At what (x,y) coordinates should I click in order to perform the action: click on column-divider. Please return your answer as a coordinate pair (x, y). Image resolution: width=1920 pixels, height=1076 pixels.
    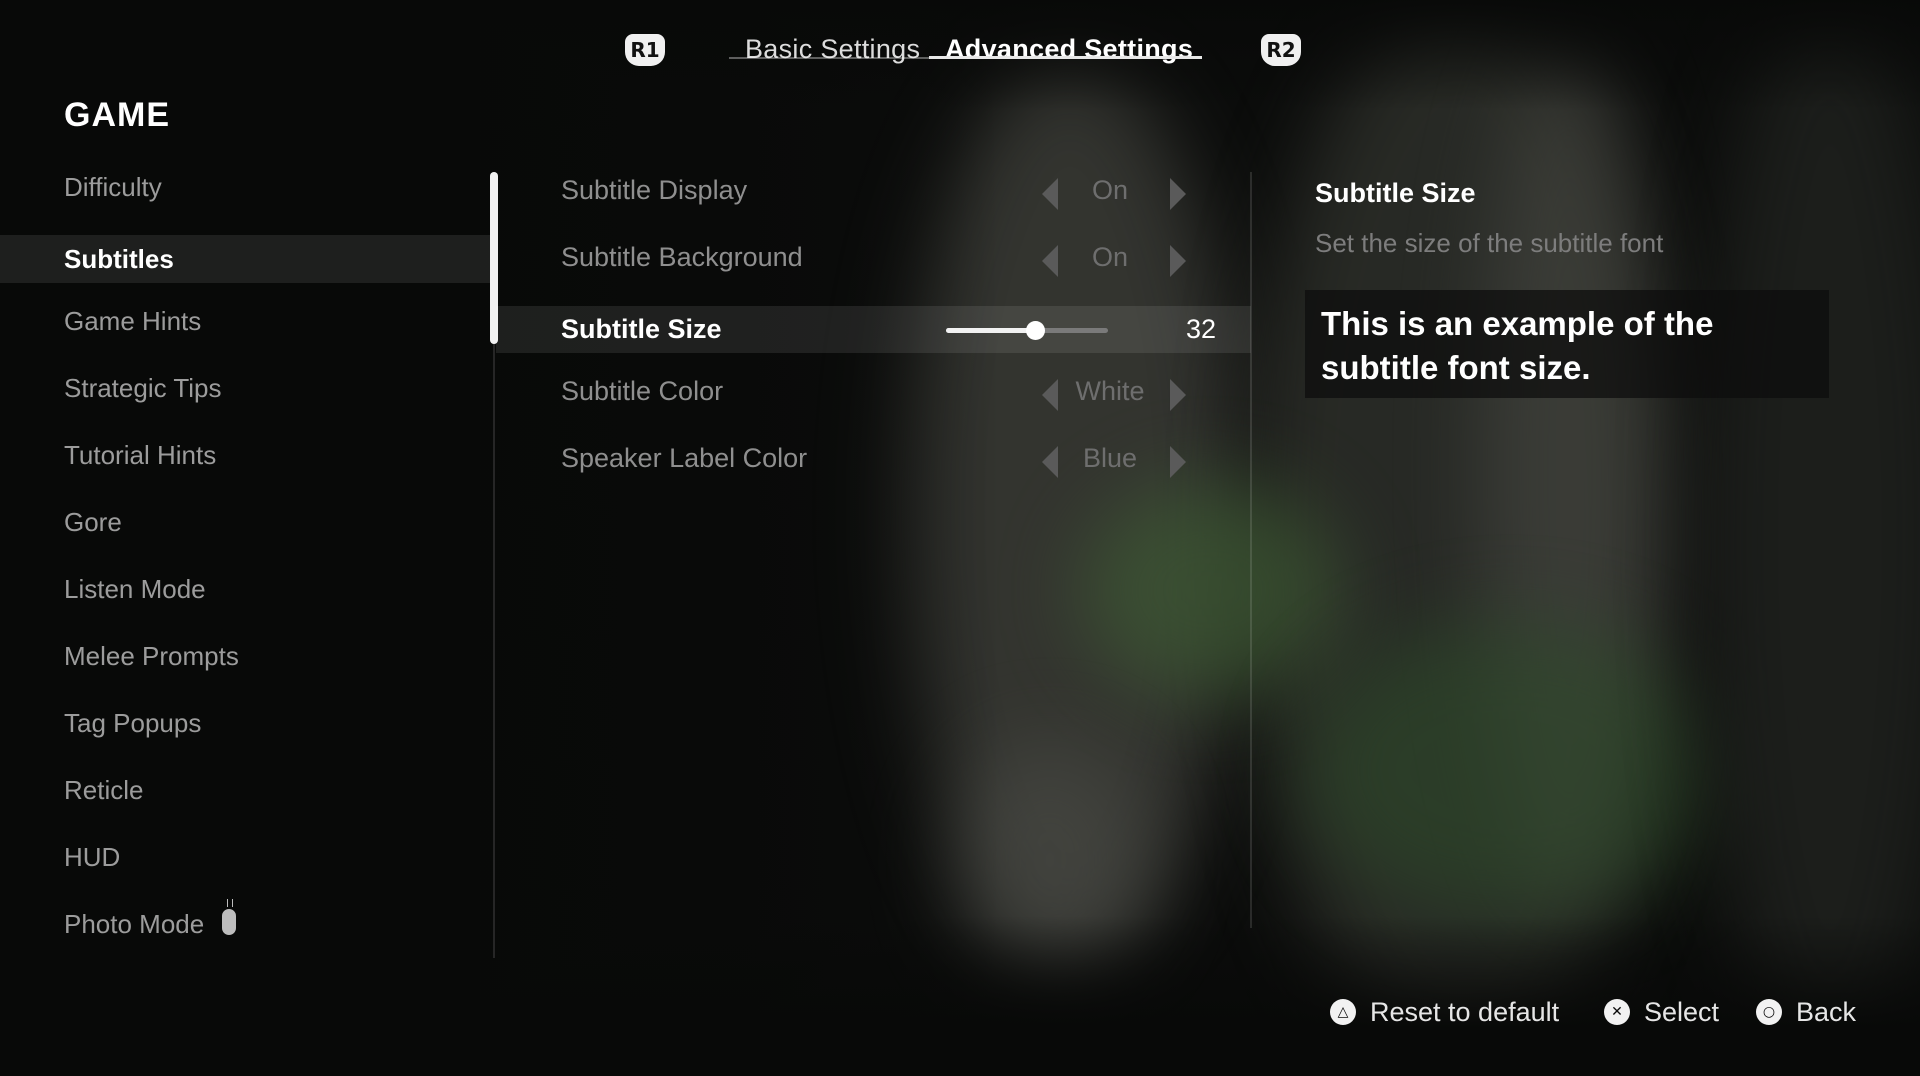
    Looking at the image, I should click on (1251, 550).